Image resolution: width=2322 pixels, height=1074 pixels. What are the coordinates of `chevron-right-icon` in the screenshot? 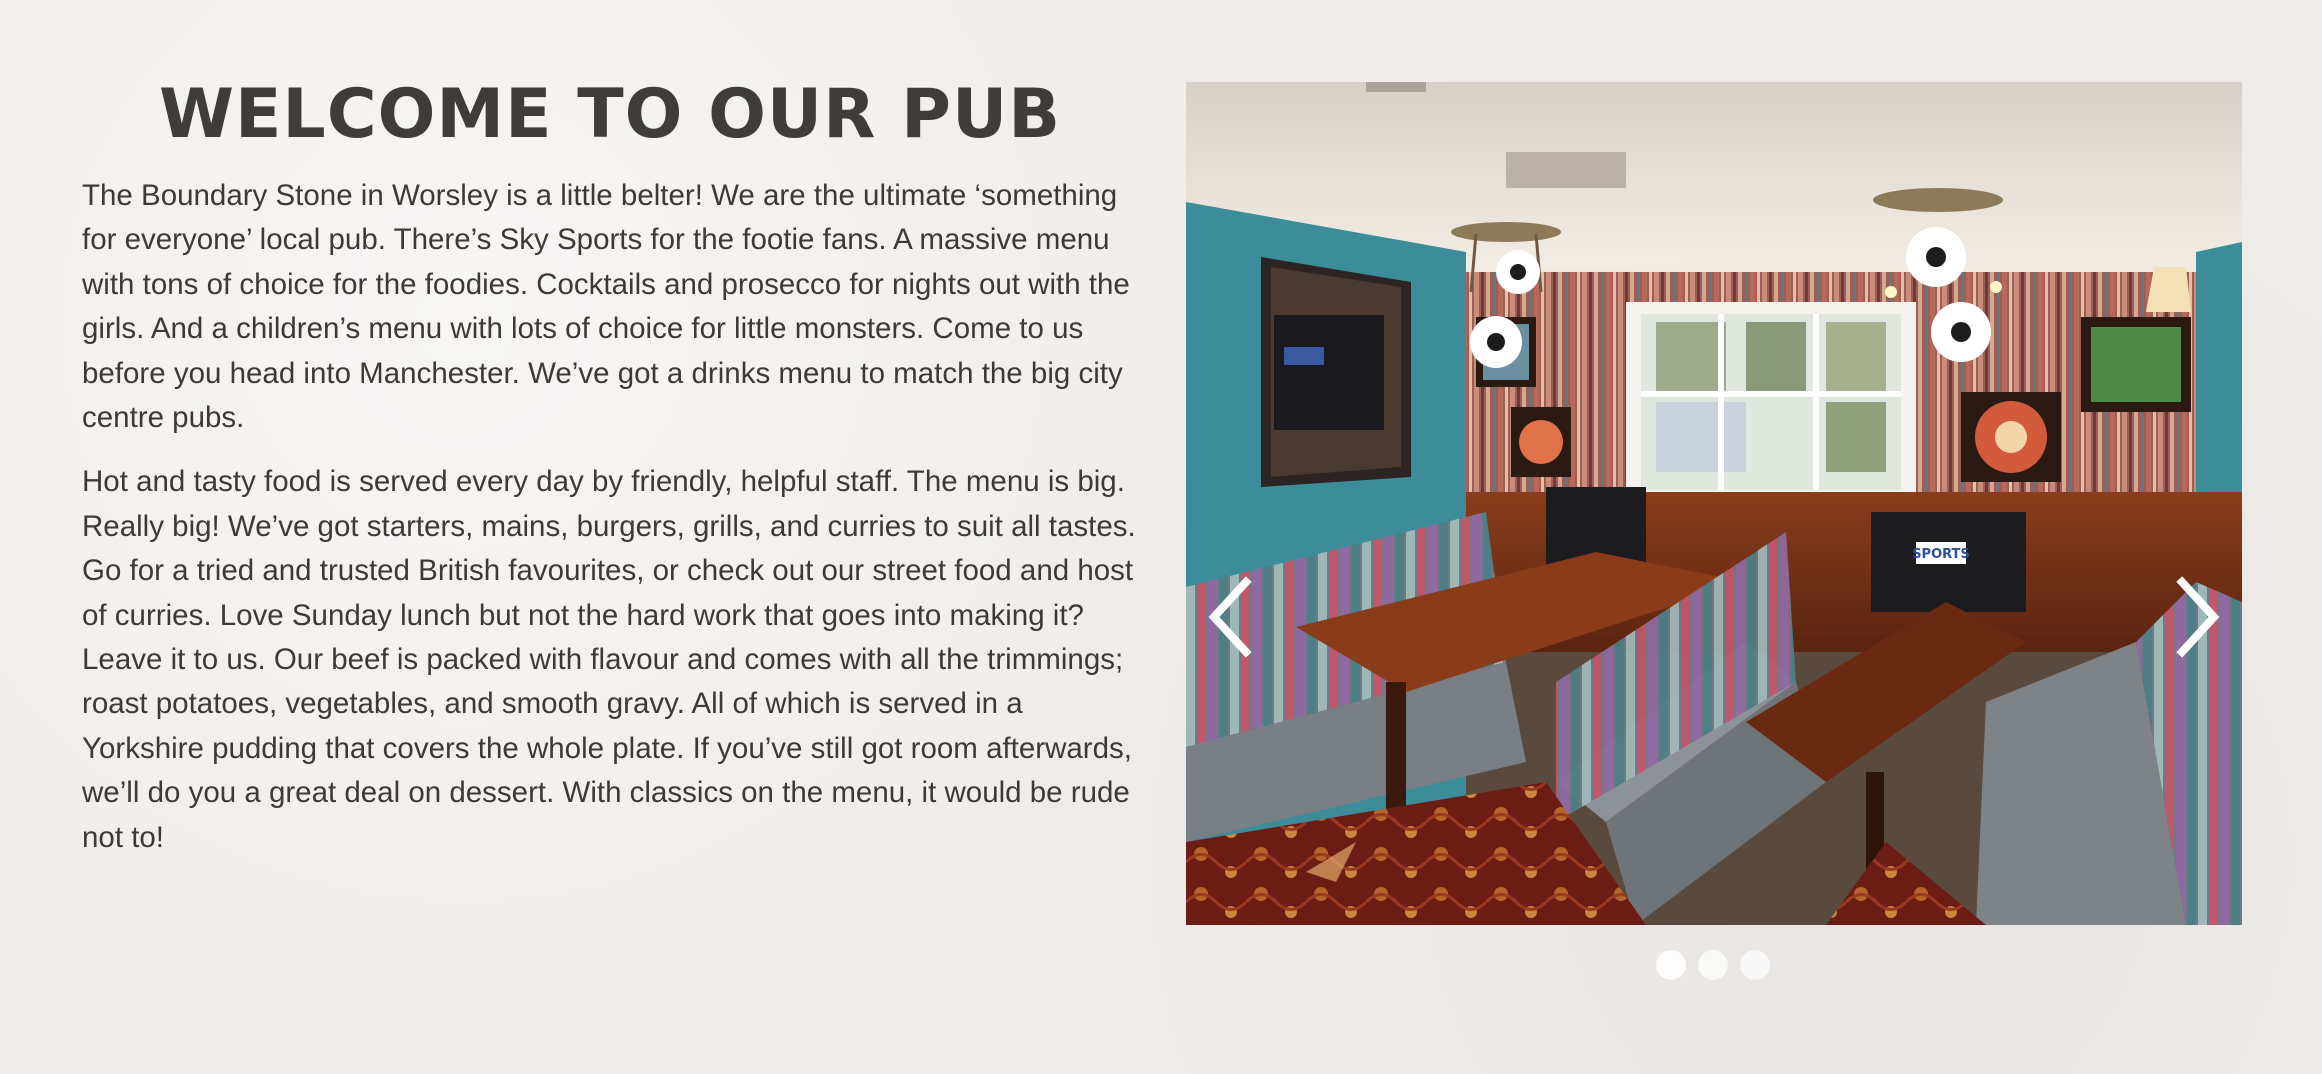 It's located at (2198, 617).